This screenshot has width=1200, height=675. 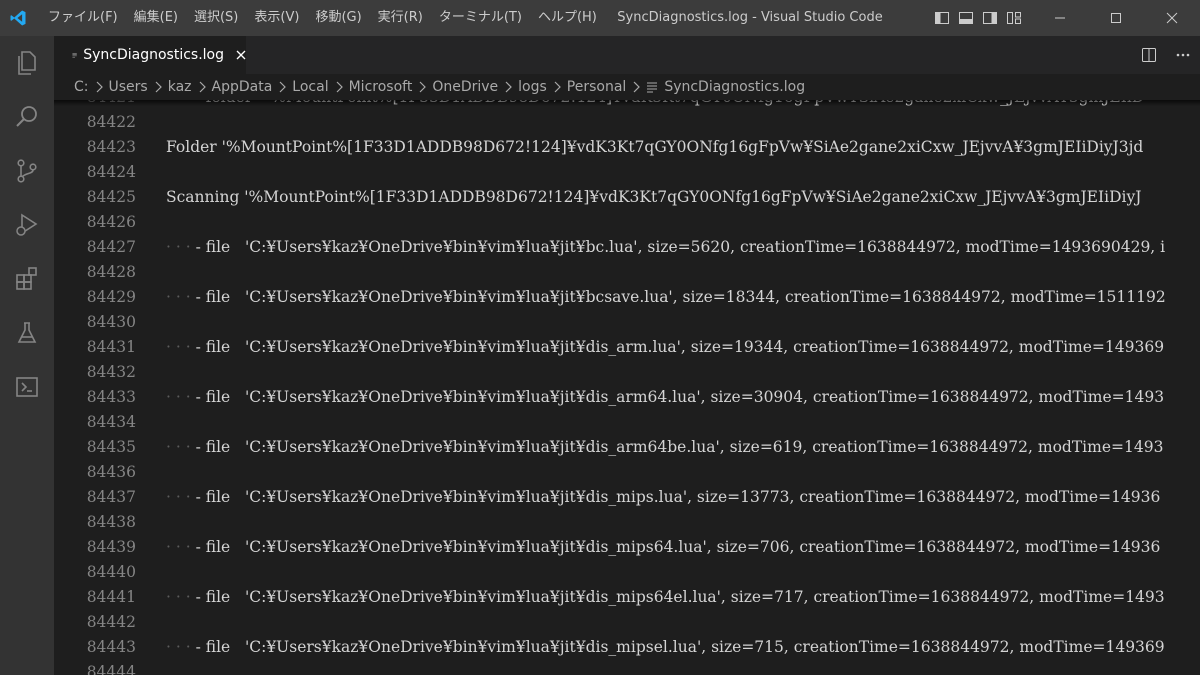 What do you see at coordinates (111, 446) in the screenshot?
I see `line-number: 84435` at bounding box center [111, 446].